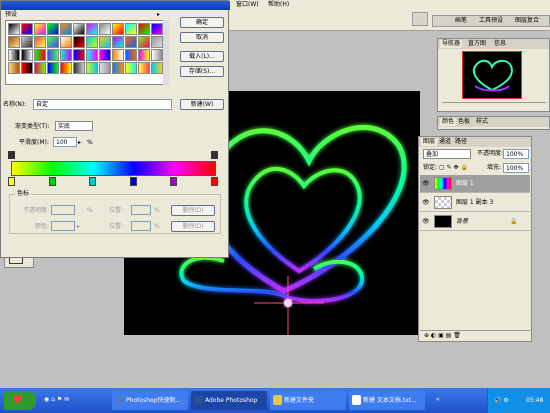 This screenshot has width=550, height=413. Describe the element at coordinates (451, 44) in the screenshot. I see `tab-navigator: 导航器` at that location.